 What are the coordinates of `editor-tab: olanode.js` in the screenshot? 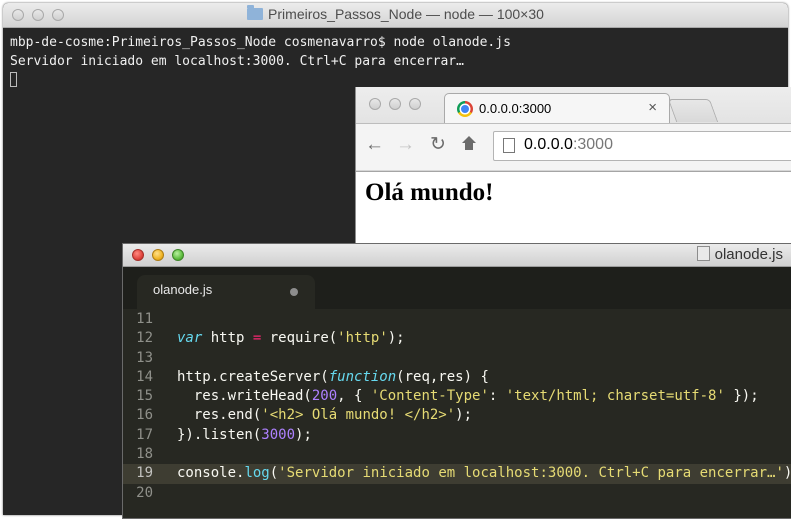 It's located at (226, 292).